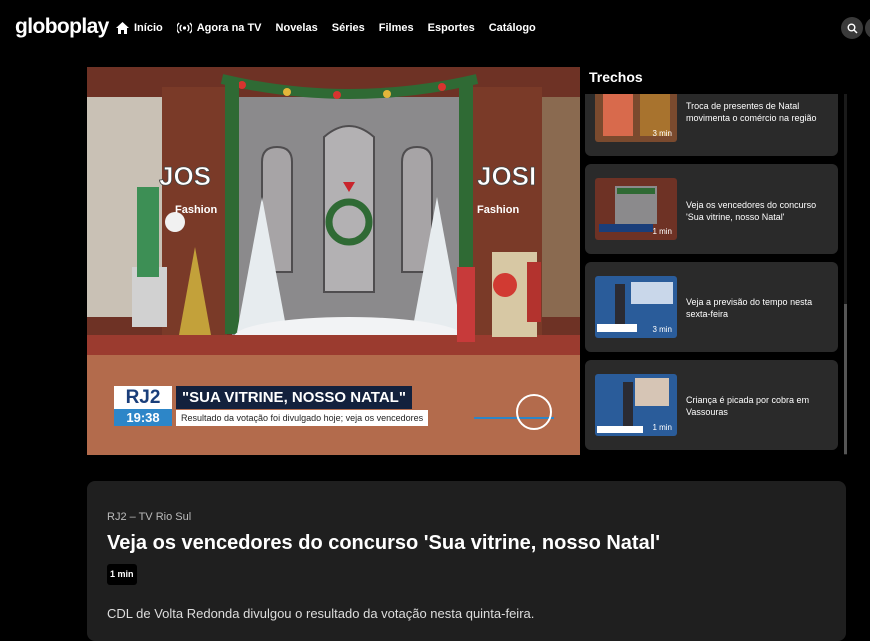 The width and height of the screenshot is (870, 641). What do you see at coordinates (348, 28) in the screenshot?
I see `nav-item-series: Séries` at bounding box center [348, 28].